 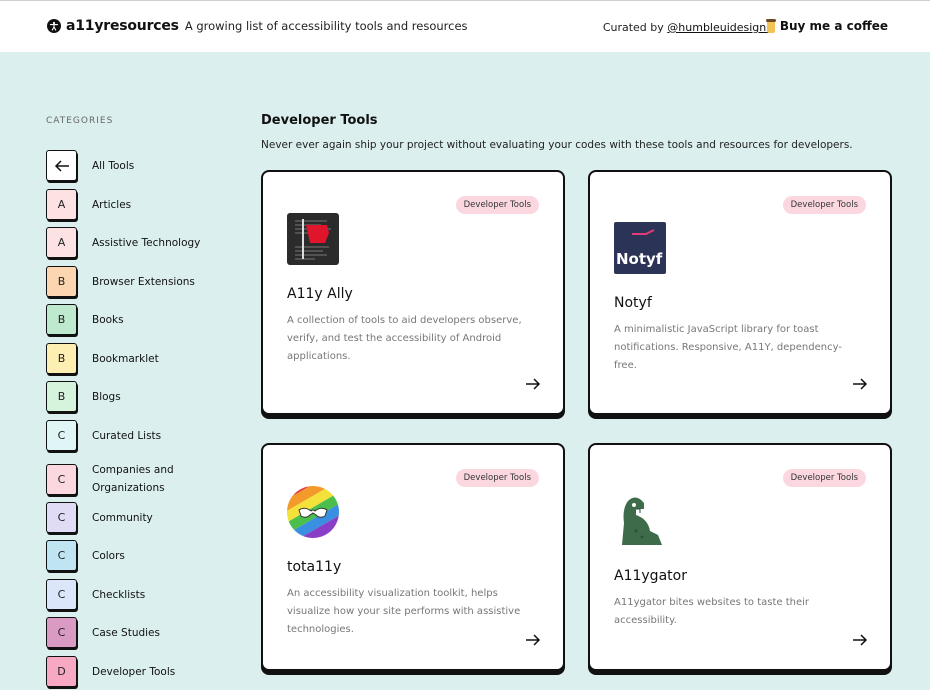 I want to click on category-label: Books, so click(x=108, y=320).